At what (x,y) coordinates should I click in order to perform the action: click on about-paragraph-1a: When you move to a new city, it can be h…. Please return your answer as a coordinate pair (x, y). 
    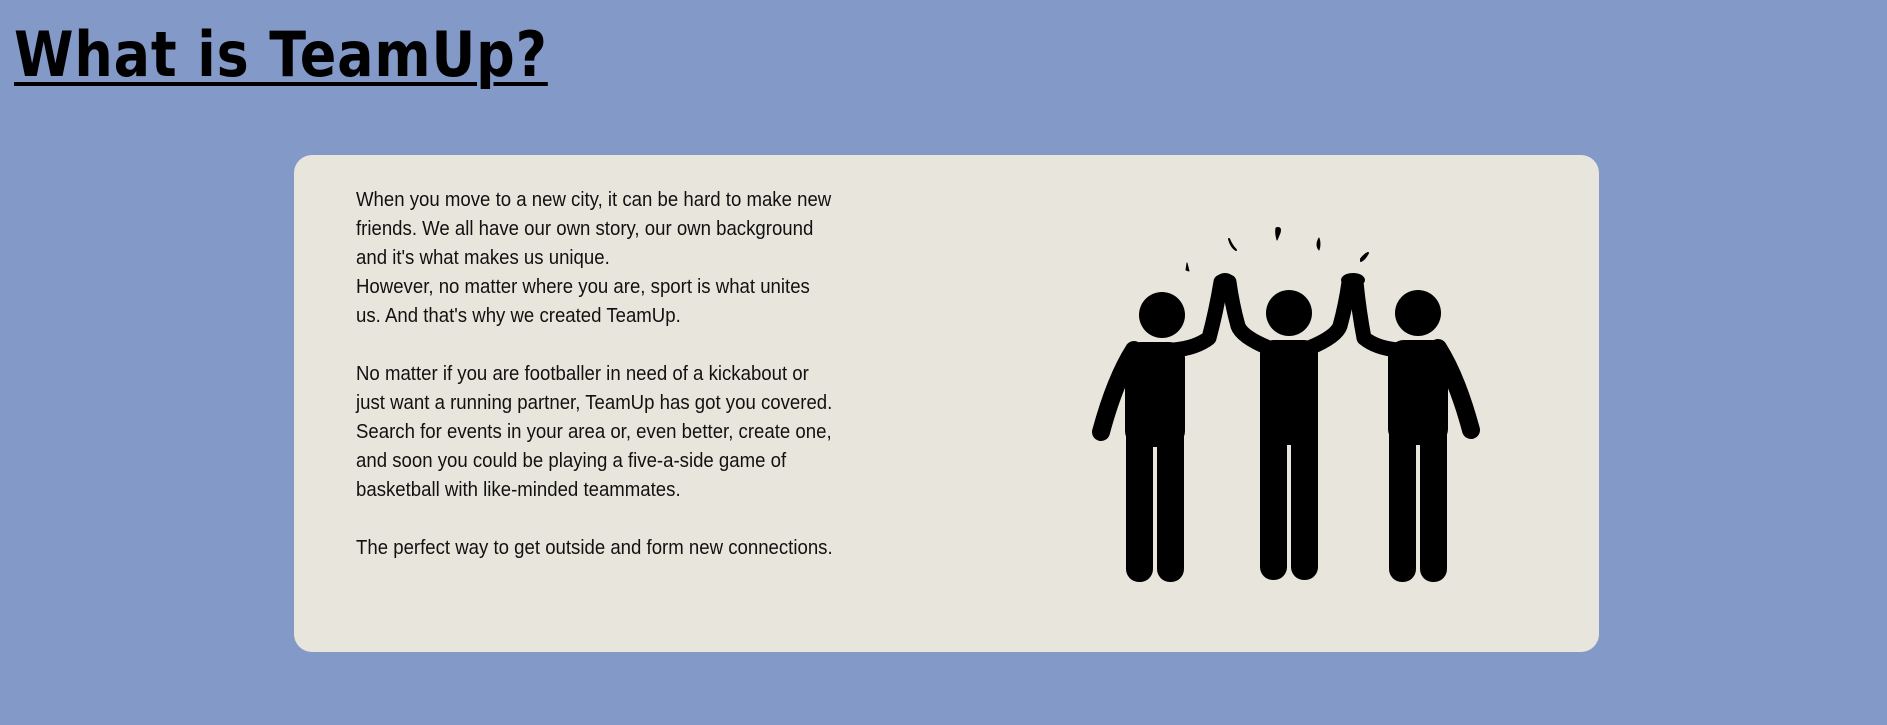
    Looking at the image, I should click on (594, 229).